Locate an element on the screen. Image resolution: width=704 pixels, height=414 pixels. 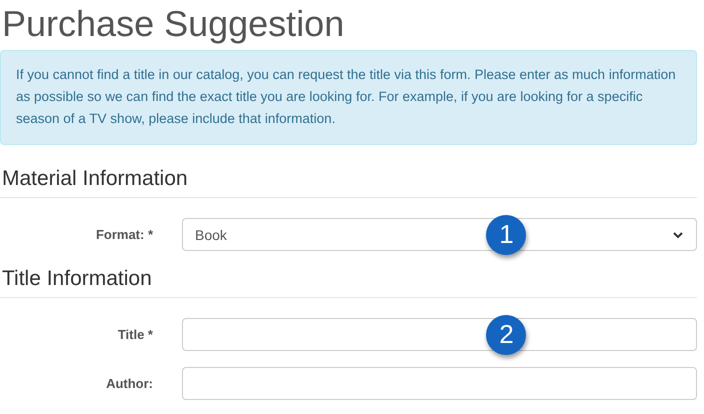
page-title: Purchase Suggestion is located at coordinates (173, 24).